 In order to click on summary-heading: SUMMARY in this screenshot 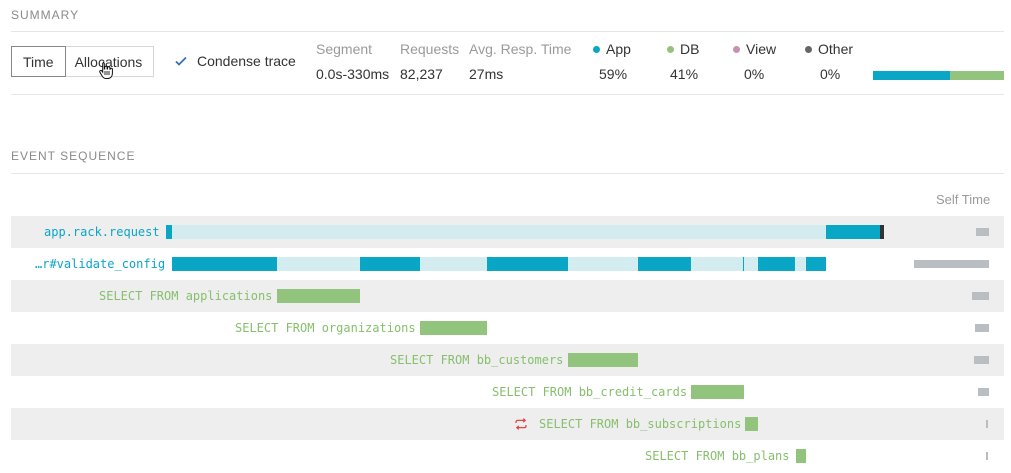, I will do `click(45, 15)`.